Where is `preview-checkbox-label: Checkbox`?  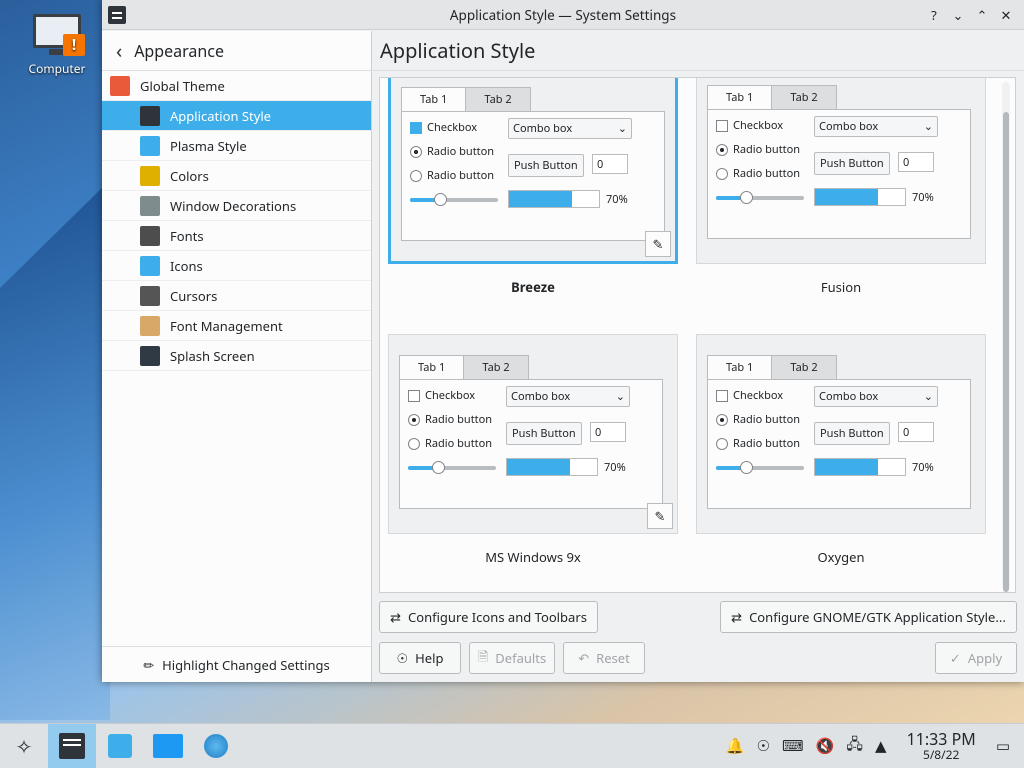
preview-checkbox-label: Checkbox is located at coordinates (452, 127).